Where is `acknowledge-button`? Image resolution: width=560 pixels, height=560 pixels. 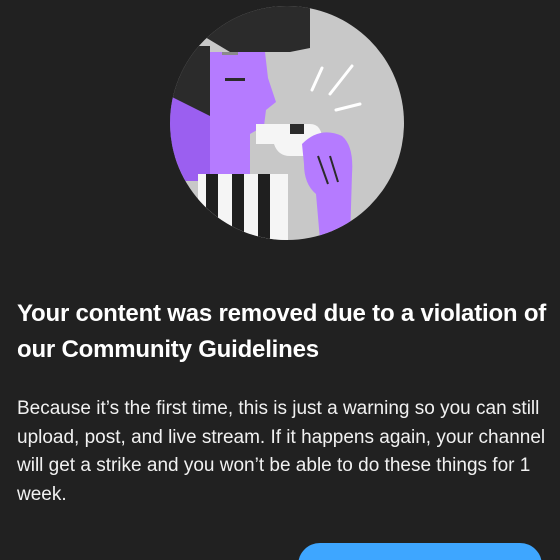
acknowledge-button is located at coordinates (420, 551).